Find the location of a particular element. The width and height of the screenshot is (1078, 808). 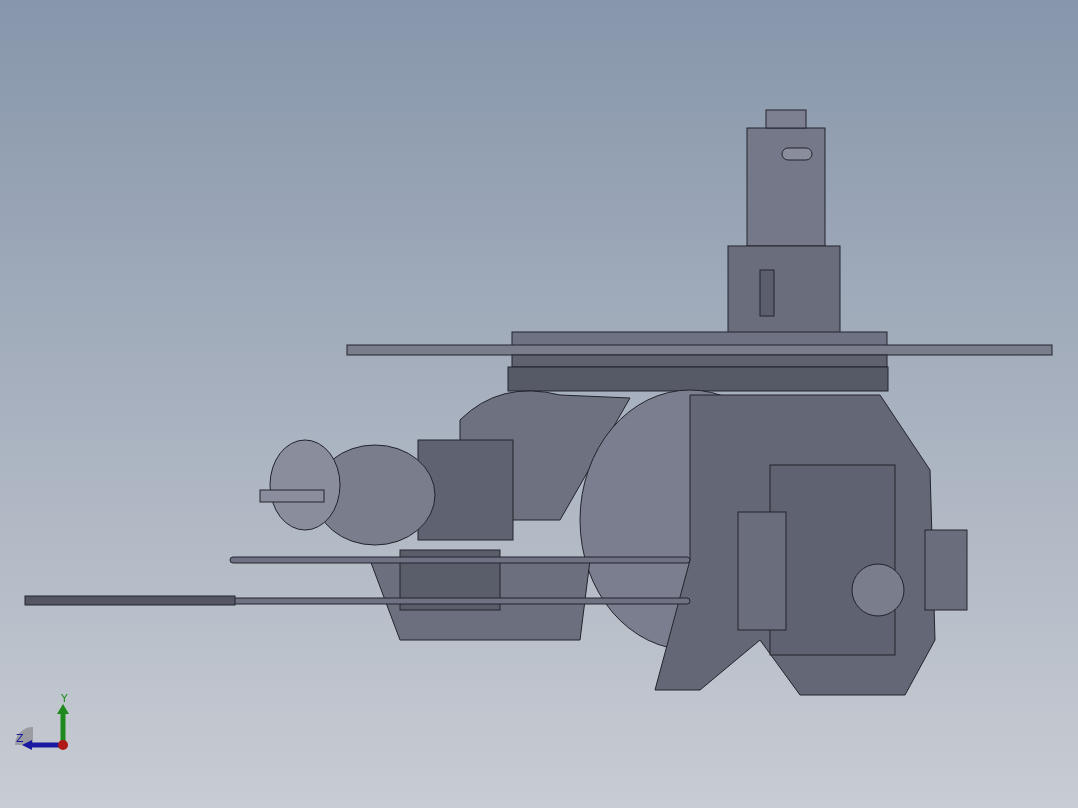

axis-triad: Y Z is located at coordinates (38, 720).